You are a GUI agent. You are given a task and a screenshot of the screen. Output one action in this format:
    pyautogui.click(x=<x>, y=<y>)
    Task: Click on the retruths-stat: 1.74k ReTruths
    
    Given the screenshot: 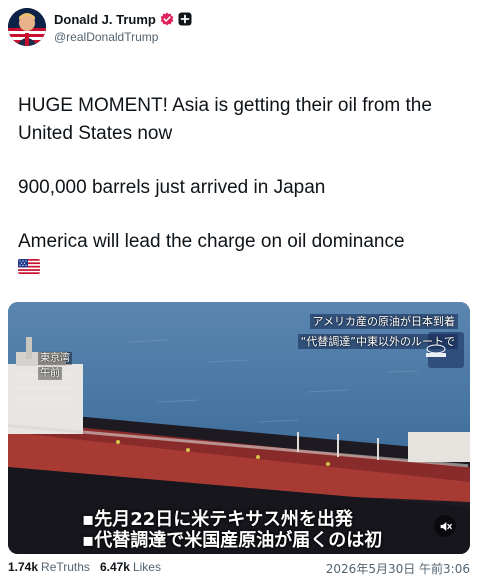 What is the action you would take?
    pyautogui.click(x=49, y=567)
    